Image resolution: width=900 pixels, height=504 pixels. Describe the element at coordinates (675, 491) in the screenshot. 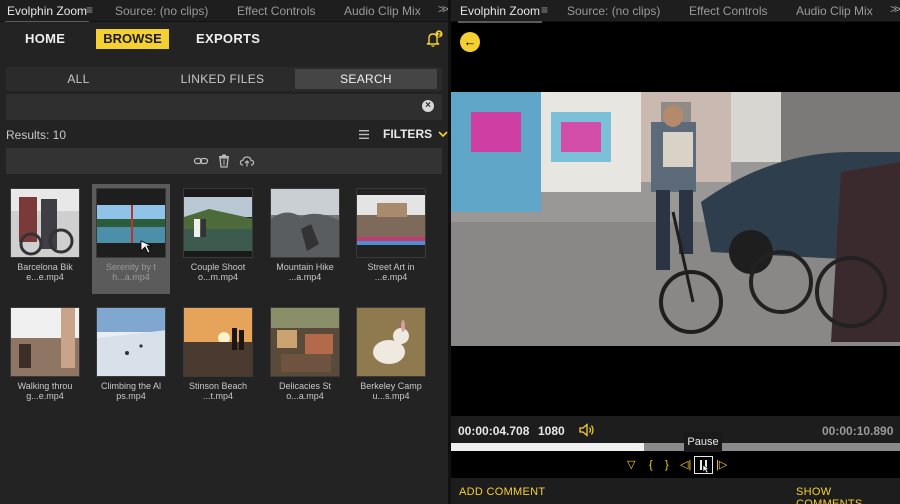

I see `comment-footer: ADD COMMENT SHOW COMMENTS` at that location.